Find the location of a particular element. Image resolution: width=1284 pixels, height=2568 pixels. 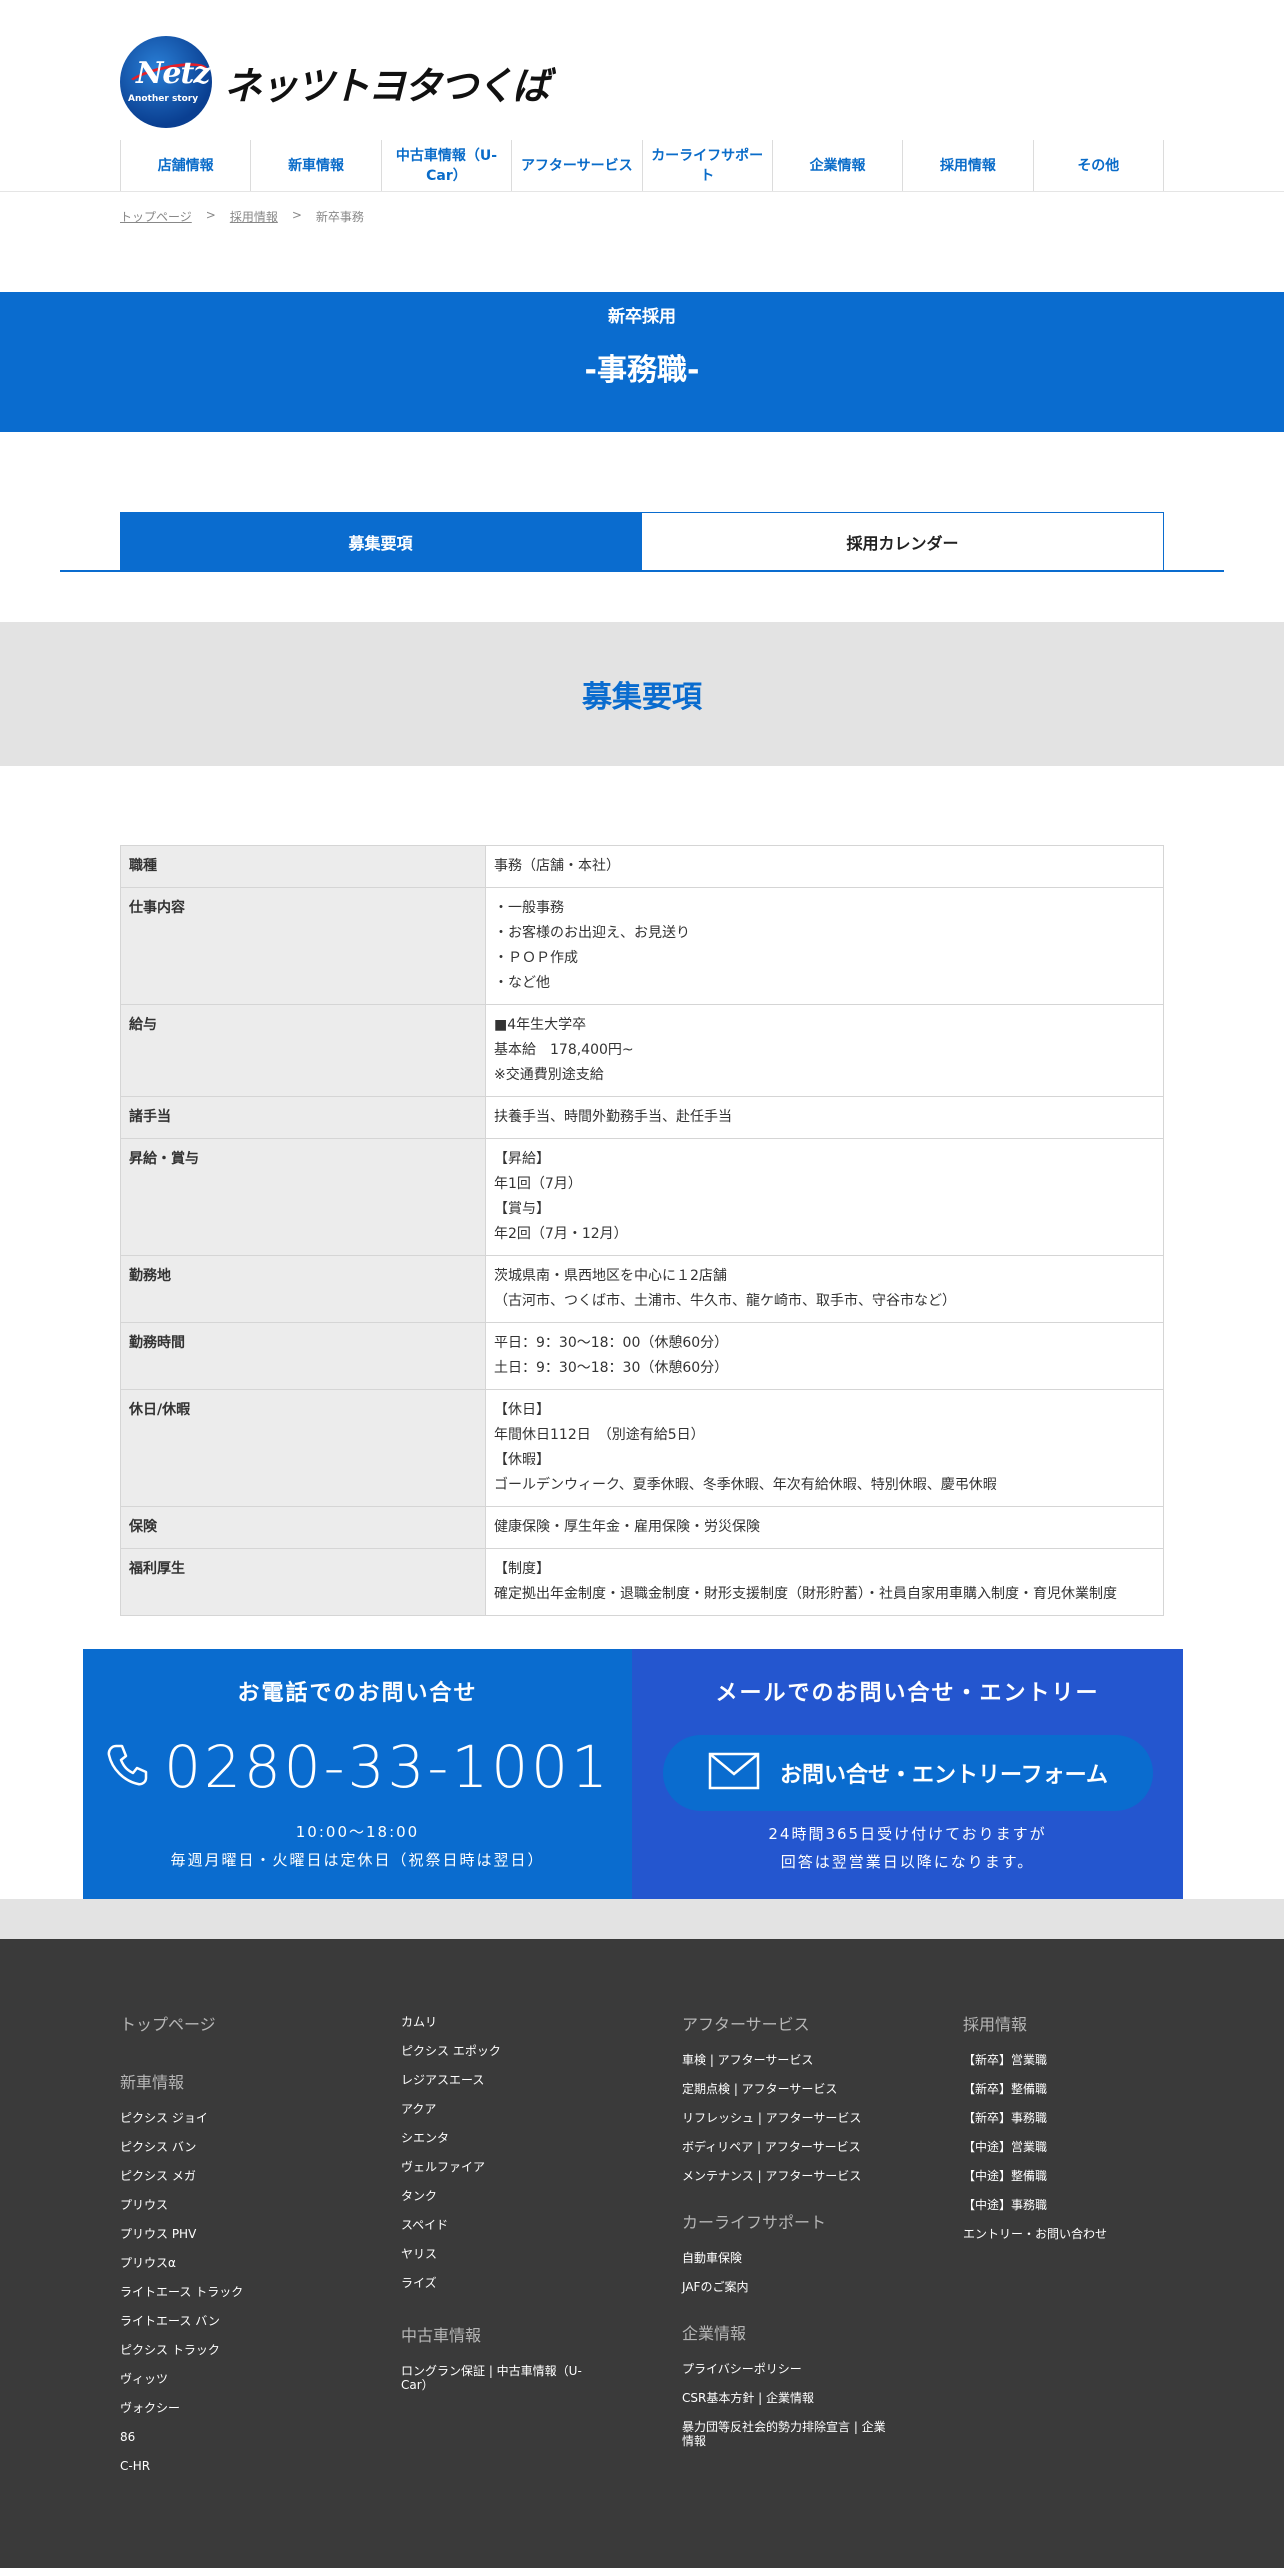

row-value: ・一般事務 ・お客様のお出迎え、お見送り ・ＰＯＰ作成 ・など他 is located at coordinates (824, 946).